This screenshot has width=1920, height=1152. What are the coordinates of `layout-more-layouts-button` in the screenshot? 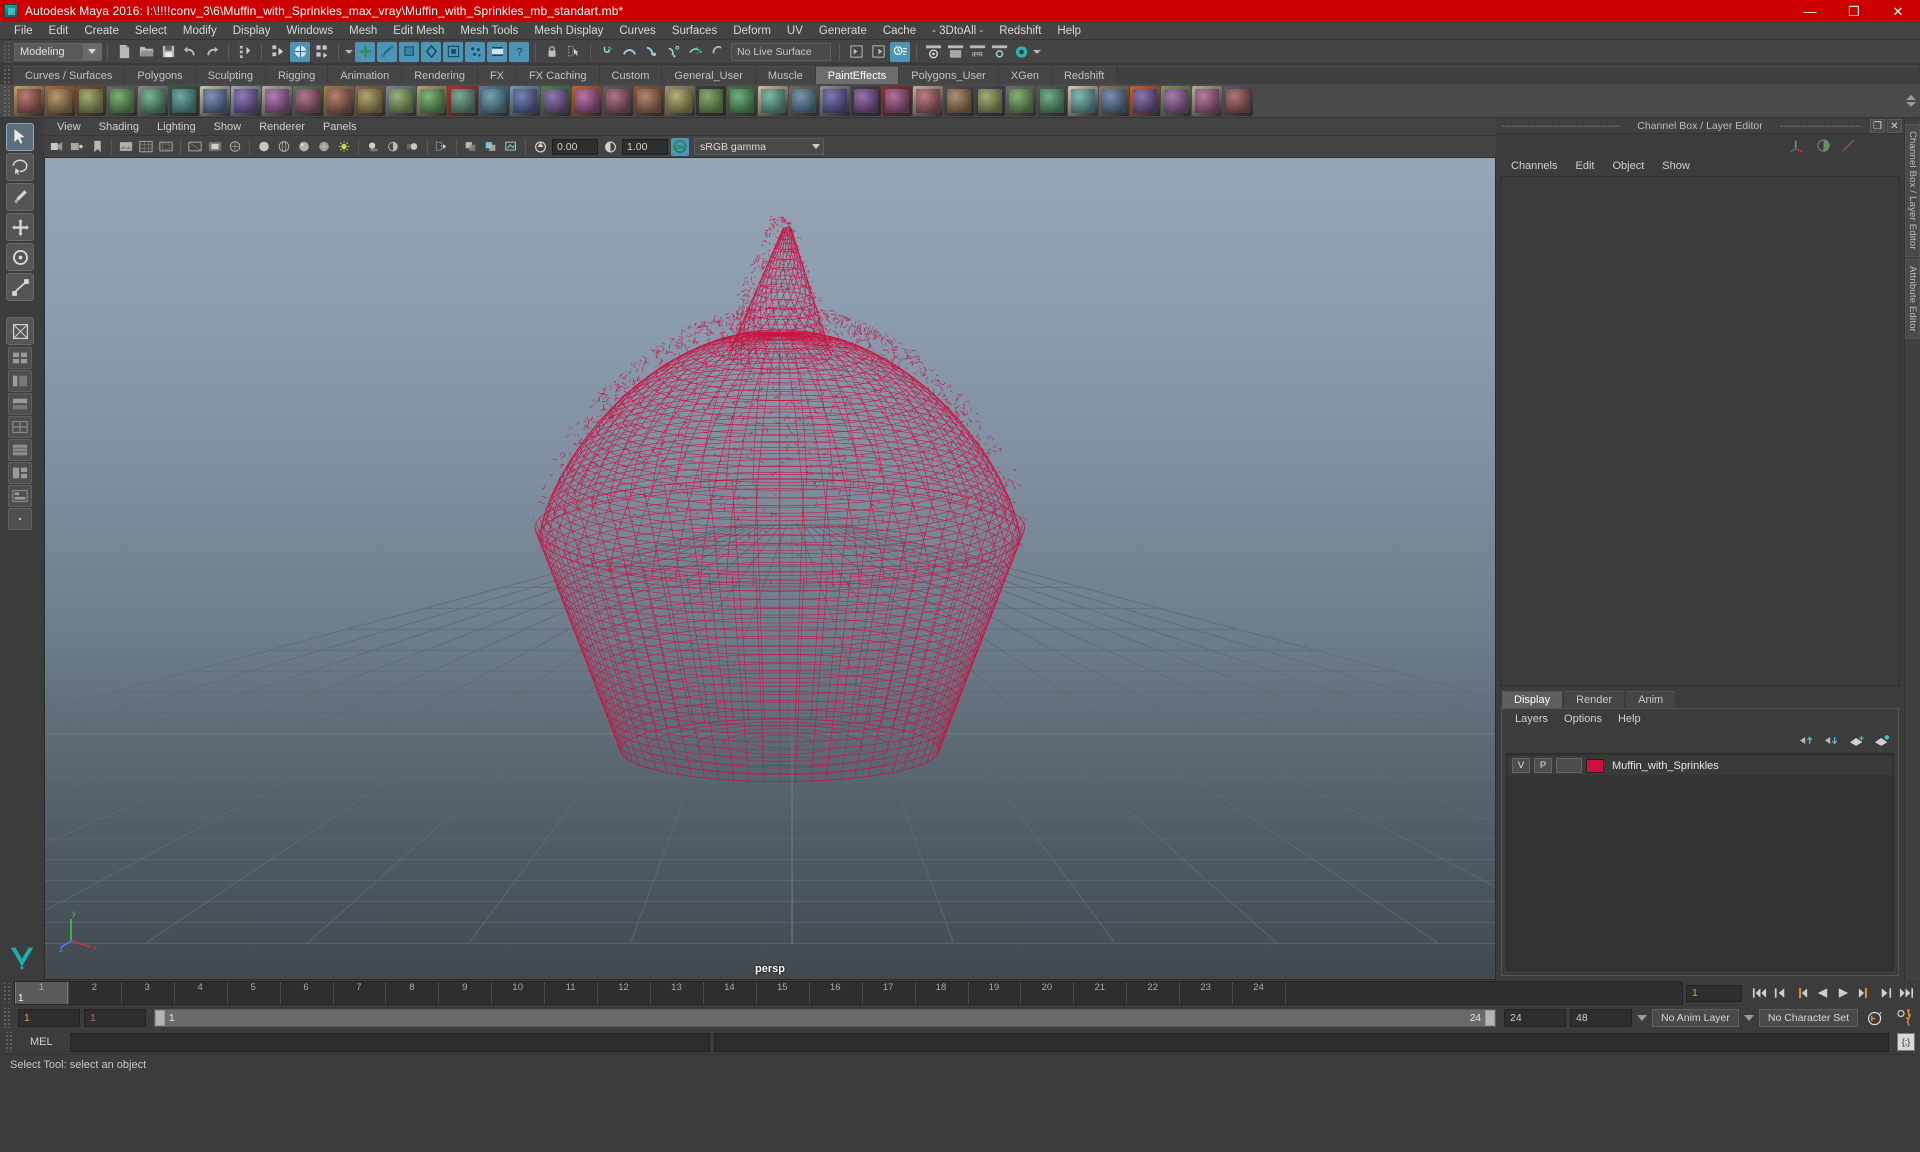 It's located at (20, 519).